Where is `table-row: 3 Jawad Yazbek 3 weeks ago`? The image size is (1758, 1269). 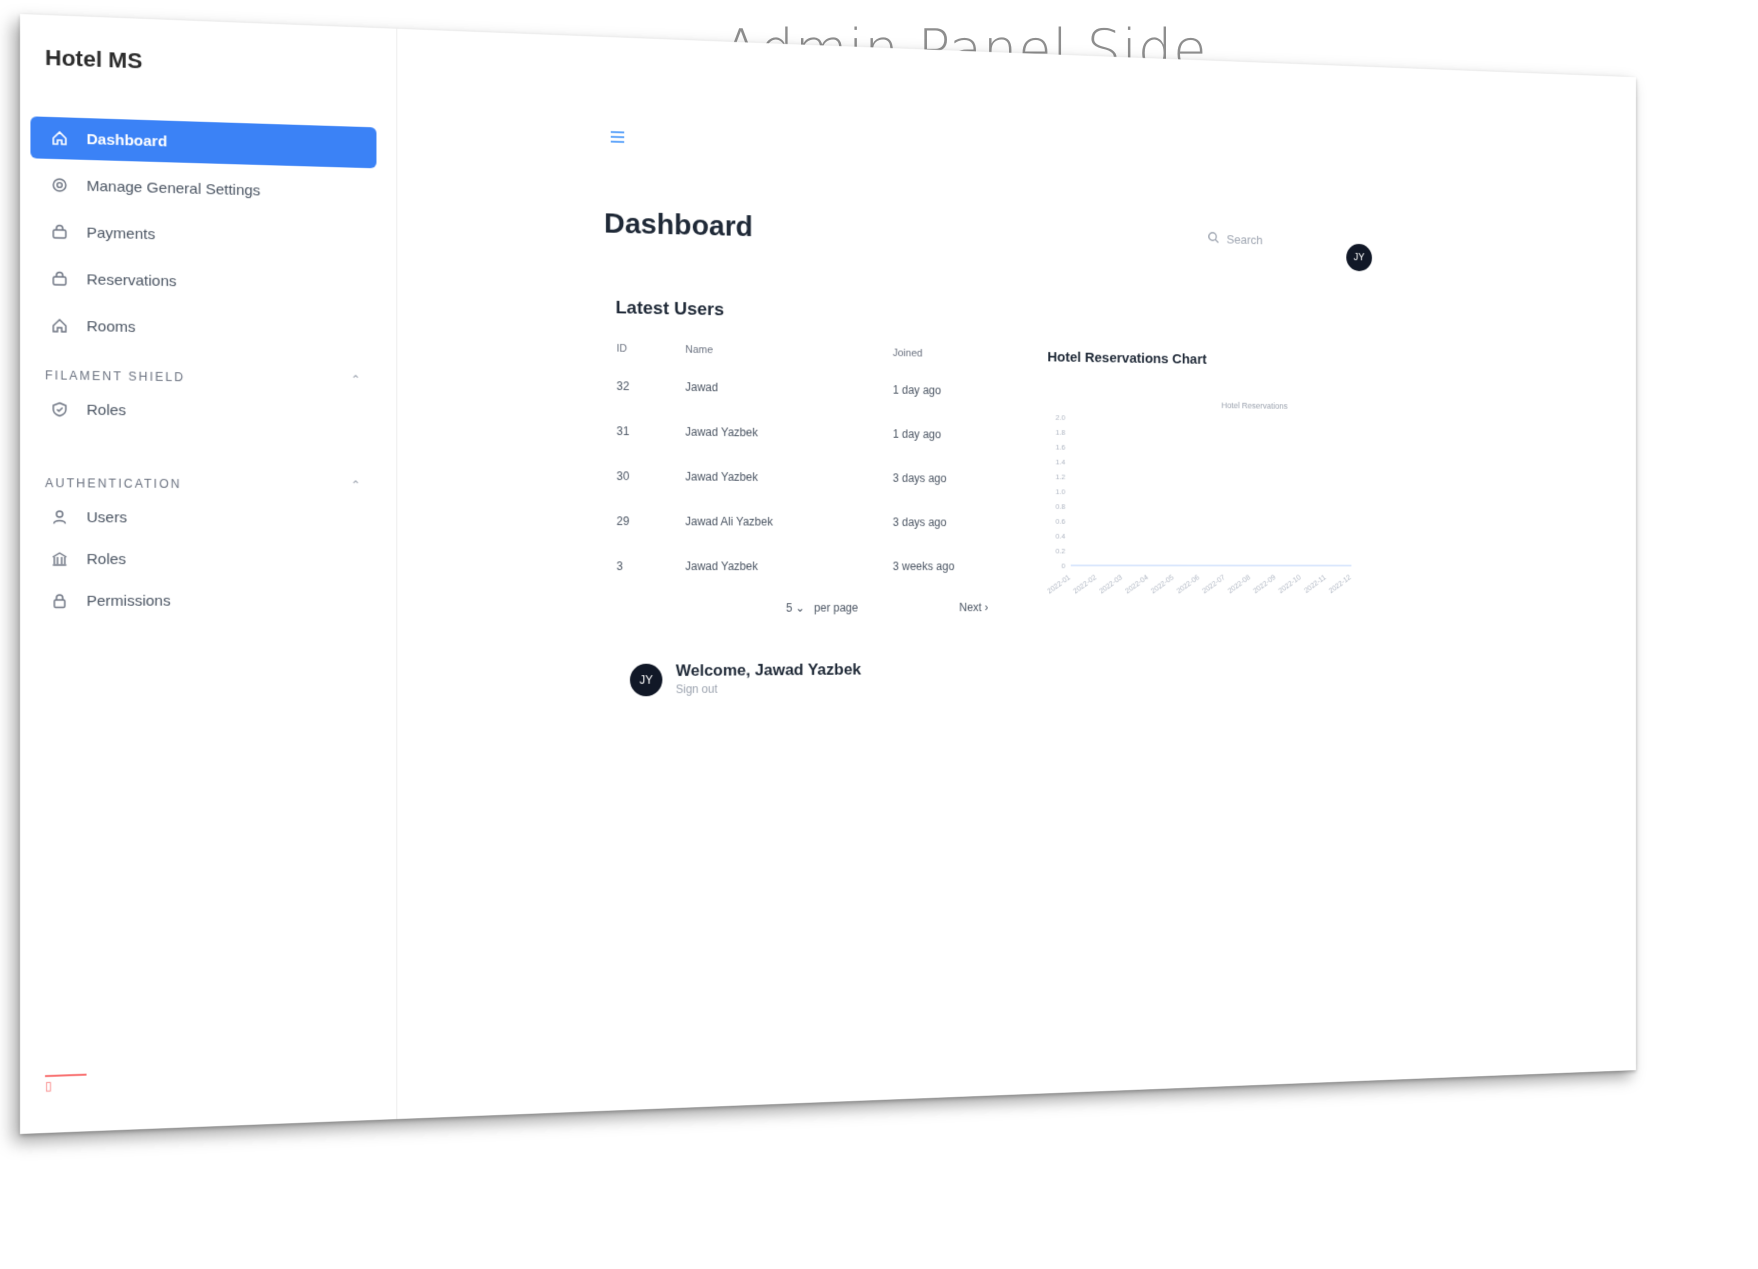
table-row: 3 Jawad Yazbek 3 weeks ago is located at coordinates (811, 565).